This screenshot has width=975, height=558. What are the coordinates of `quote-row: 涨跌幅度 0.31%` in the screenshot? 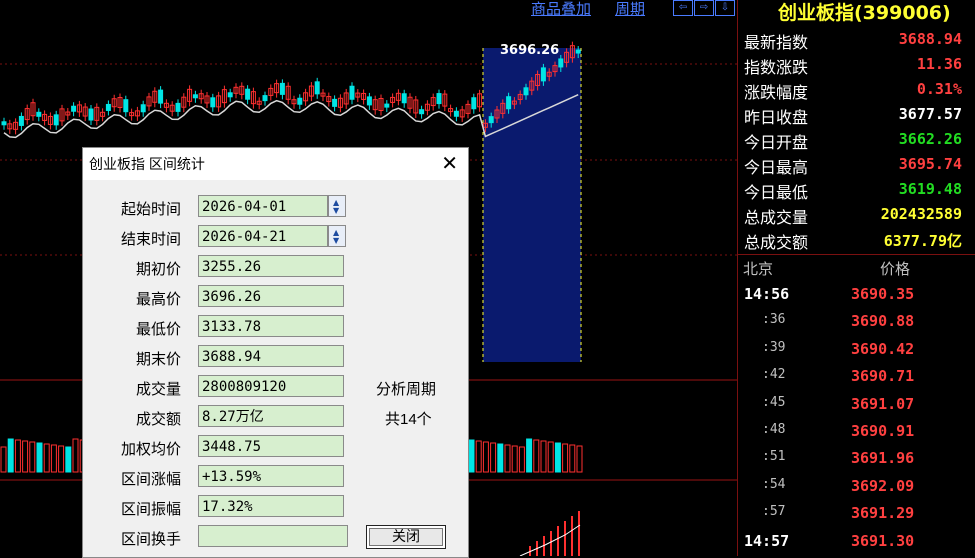 It's located at (857, 91).